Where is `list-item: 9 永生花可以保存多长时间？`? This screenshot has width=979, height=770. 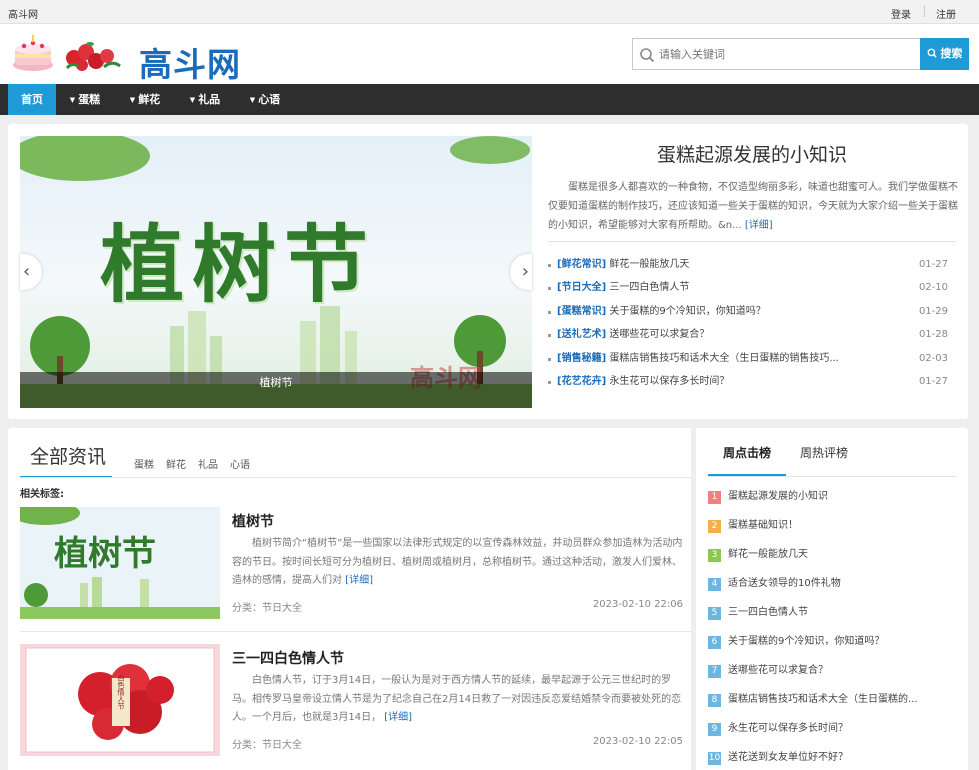 list-item: 9 永生花可以保存多长时间？ is located at coordinates (834, 733).